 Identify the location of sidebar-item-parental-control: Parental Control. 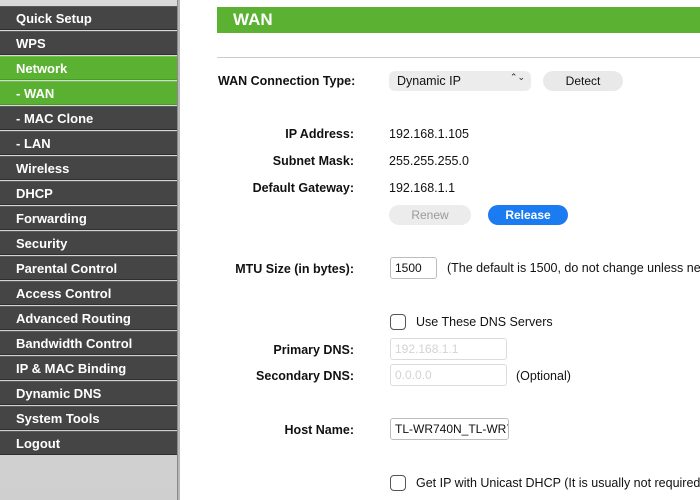
(88, 268).